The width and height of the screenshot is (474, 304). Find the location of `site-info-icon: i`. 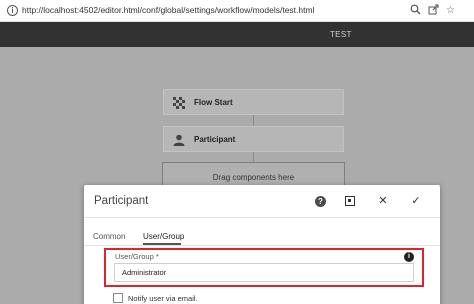

site-info-icon: i is located at coordinates (12, 10).